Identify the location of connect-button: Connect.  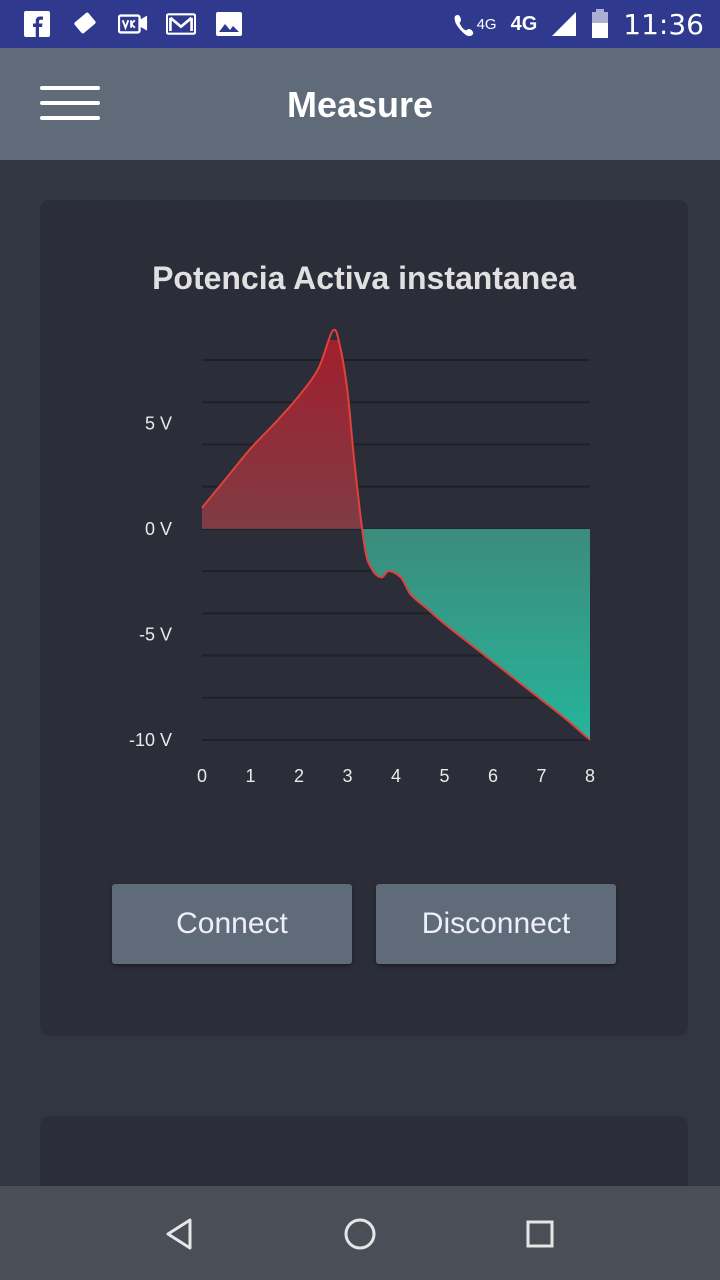
(232, 924).